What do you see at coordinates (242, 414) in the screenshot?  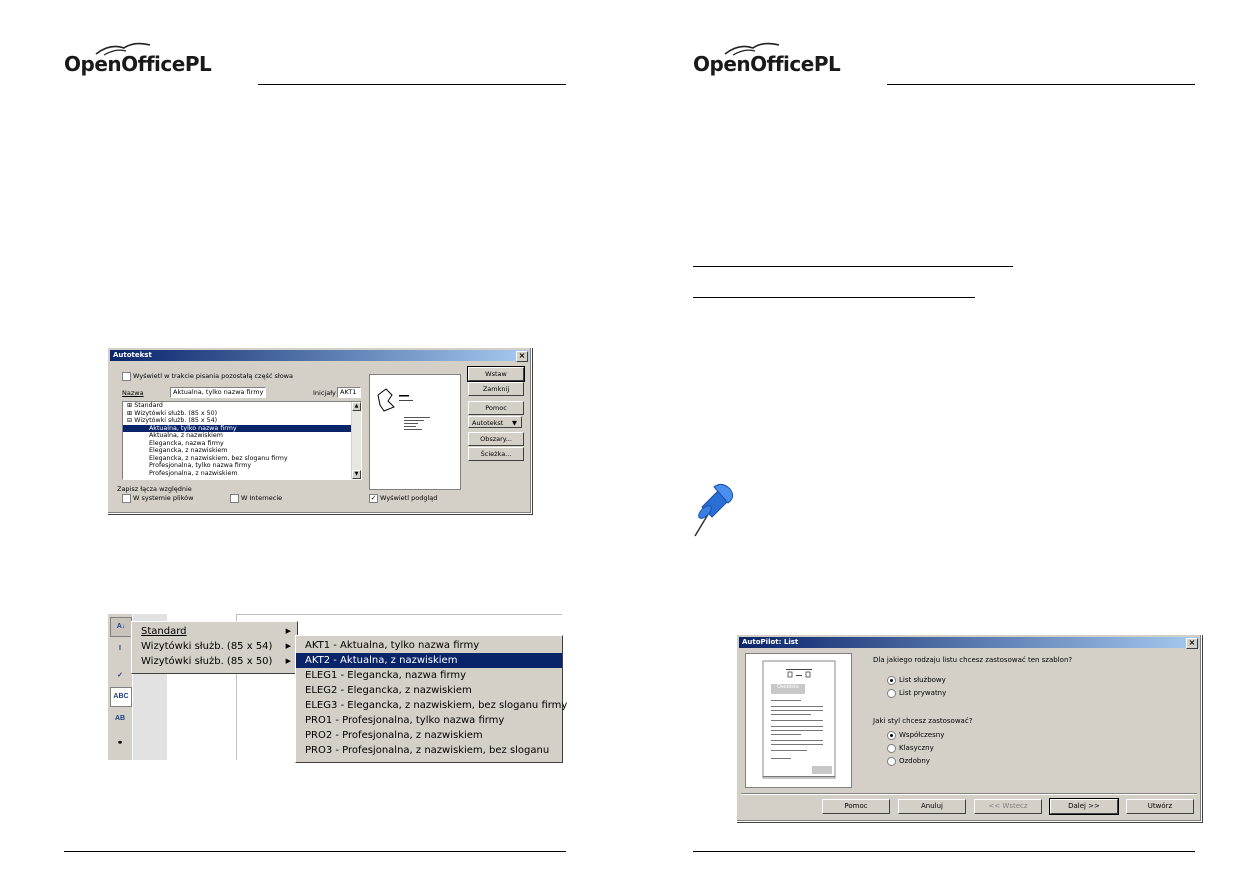 I see `list-item: ⊞ Wizytówki służb. (85 x 50)` at bounding box center [242, 414].